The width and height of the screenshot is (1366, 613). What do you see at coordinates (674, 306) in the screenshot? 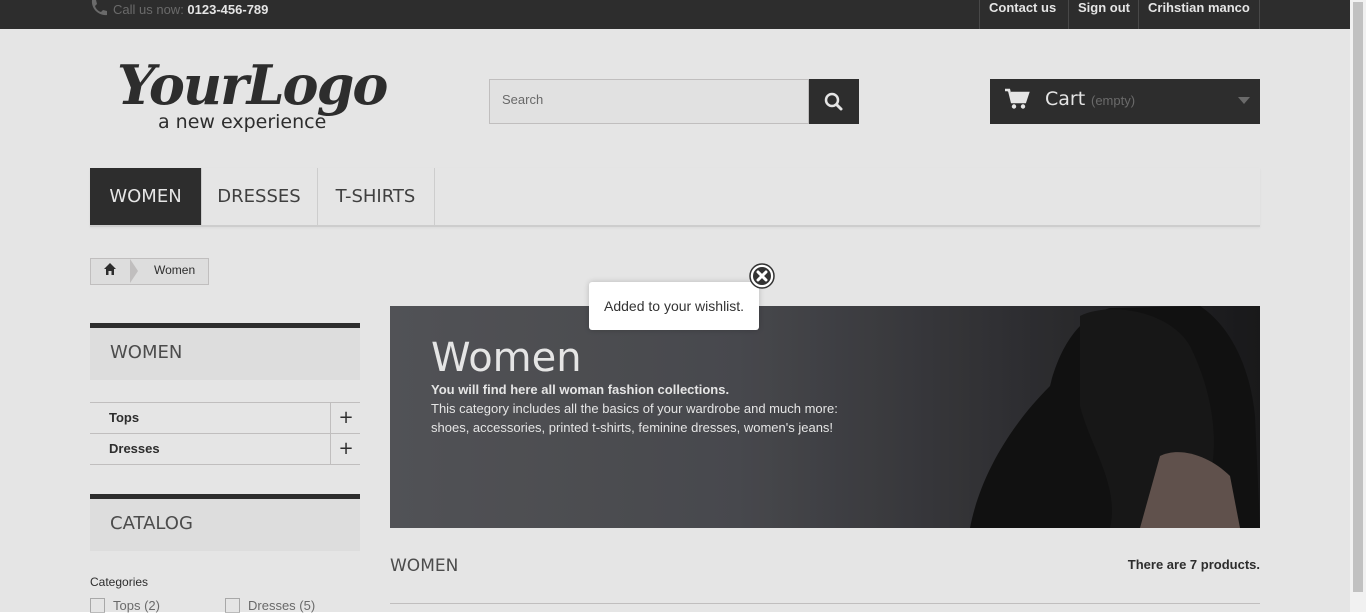
I see `wishlist-popup-message: Added to your wishlist.` at bounding box center [674, 306].